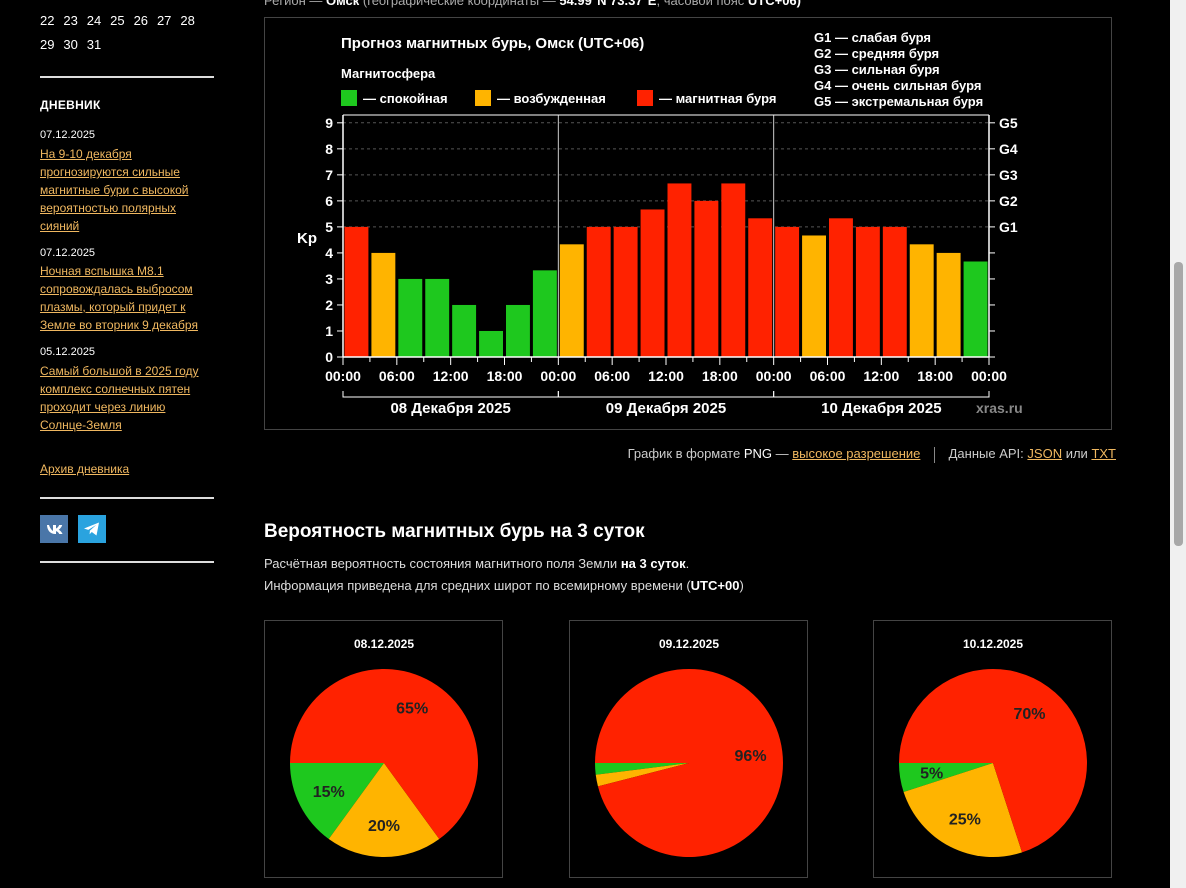 The image size is (1186, 888). What do you see at coordinates (1008, 149) in the screenshot?
I see `g-tick-label: G4` at bounding box center [1008, 149].